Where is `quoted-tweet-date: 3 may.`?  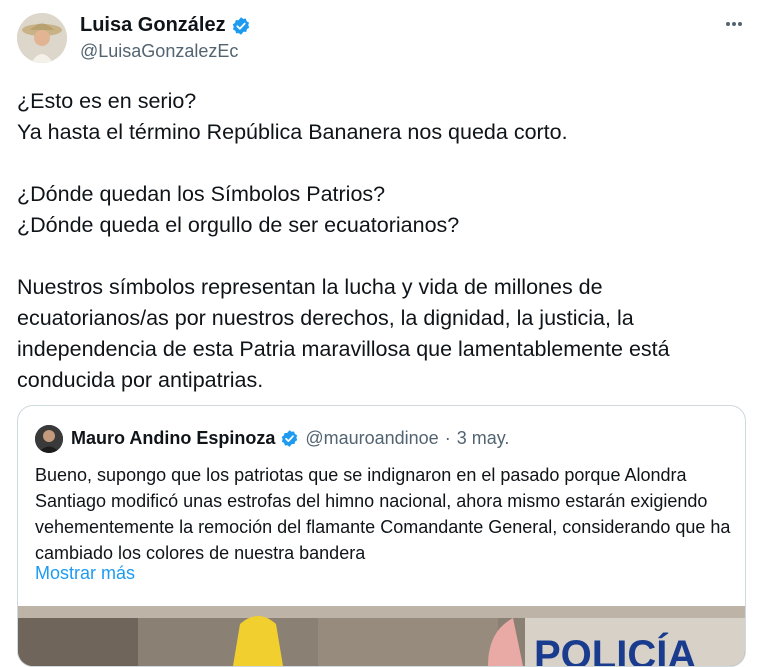
quoted-tweet-date: 3 may. is located at coordinates (483, 438).